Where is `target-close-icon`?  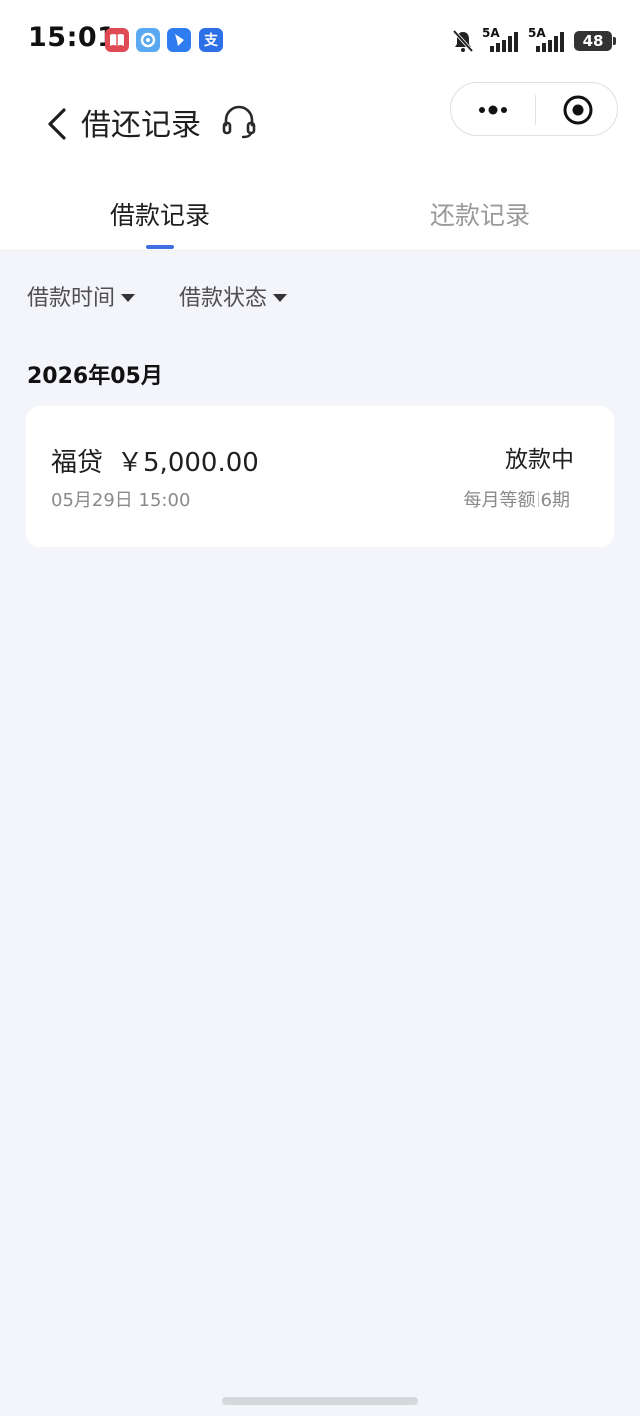
target-close-icon is located at coordinates (578, 110).